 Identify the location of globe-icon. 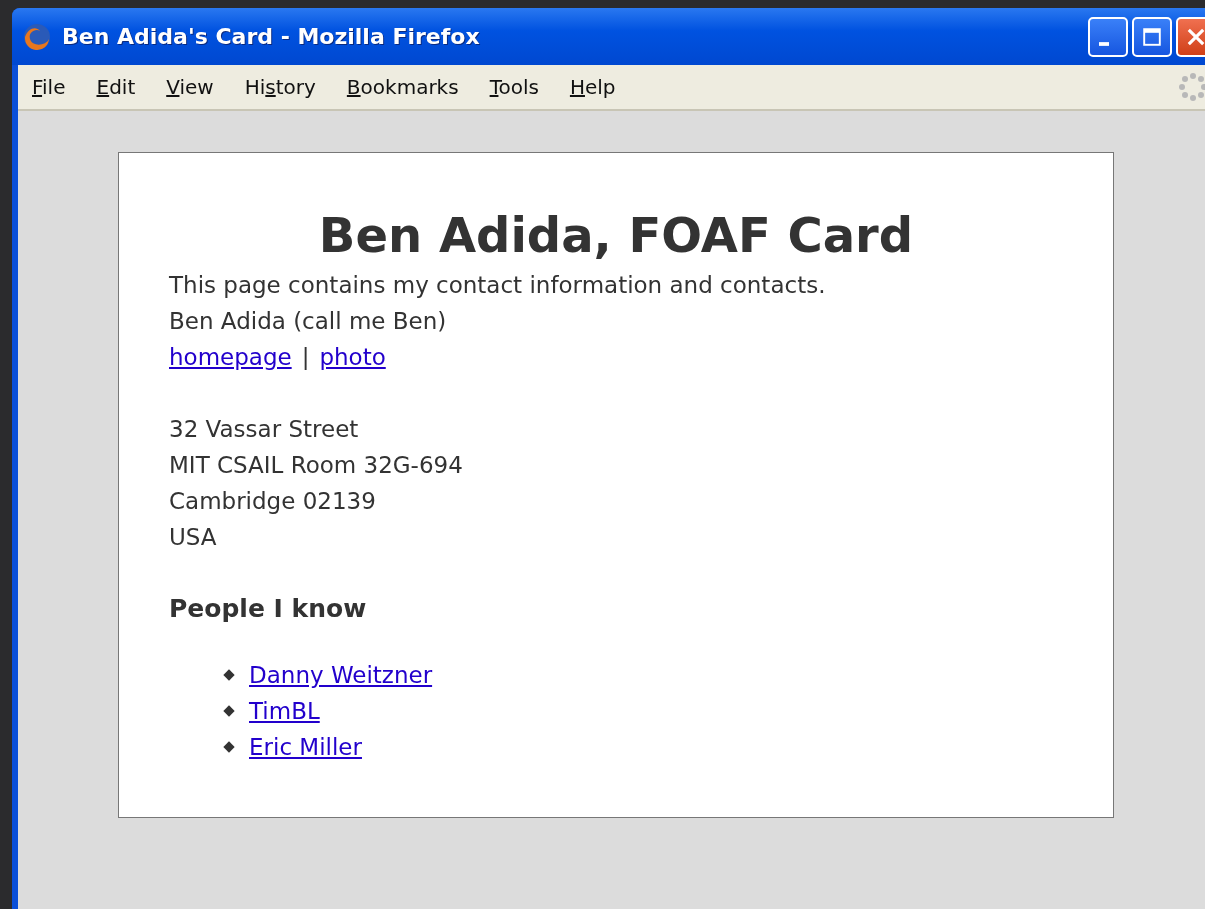
(37, 36).